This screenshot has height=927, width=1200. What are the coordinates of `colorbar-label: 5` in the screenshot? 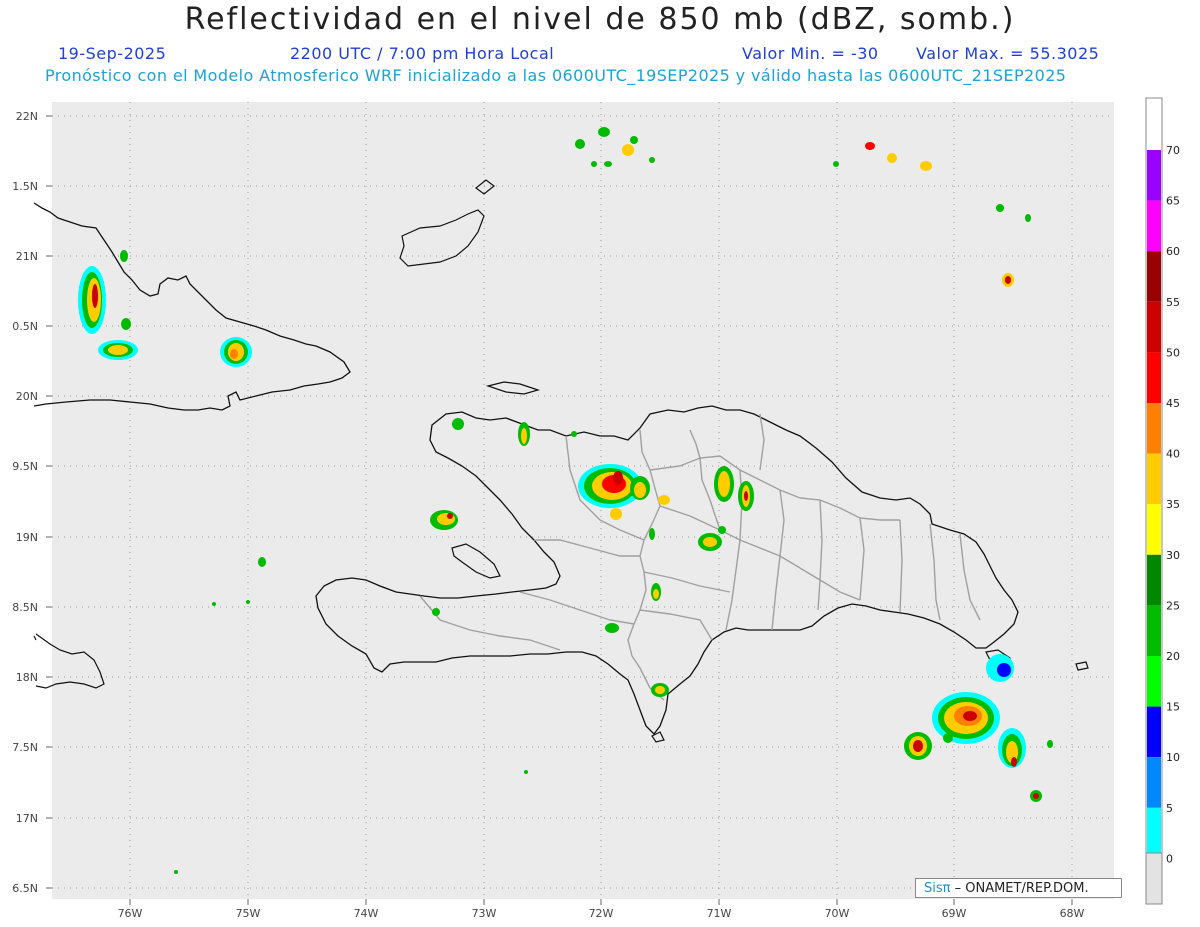 It's located at (1169, 808).